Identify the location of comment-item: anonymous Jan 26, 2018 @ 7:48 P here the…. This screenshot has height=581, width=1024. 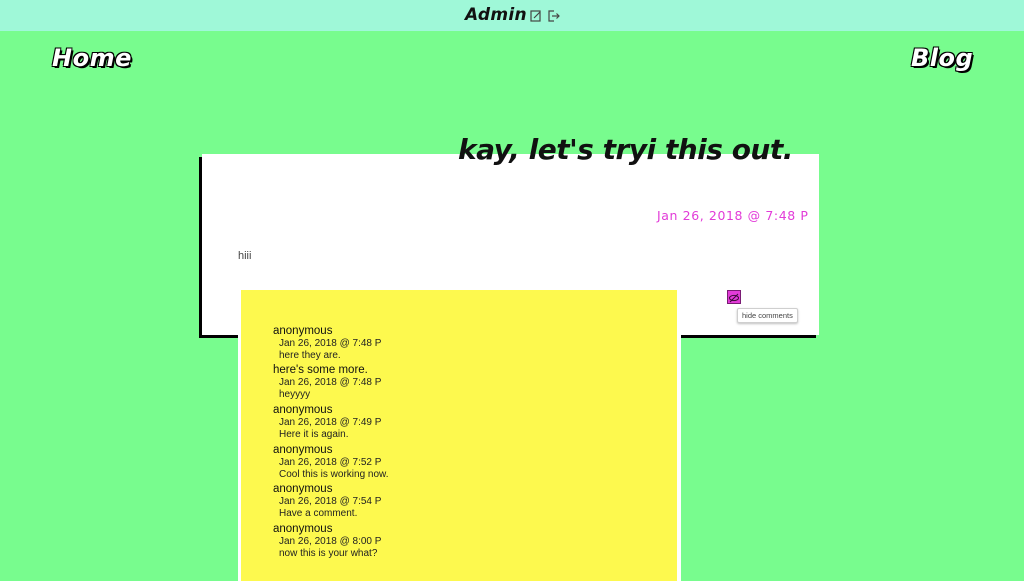
(327, 343).